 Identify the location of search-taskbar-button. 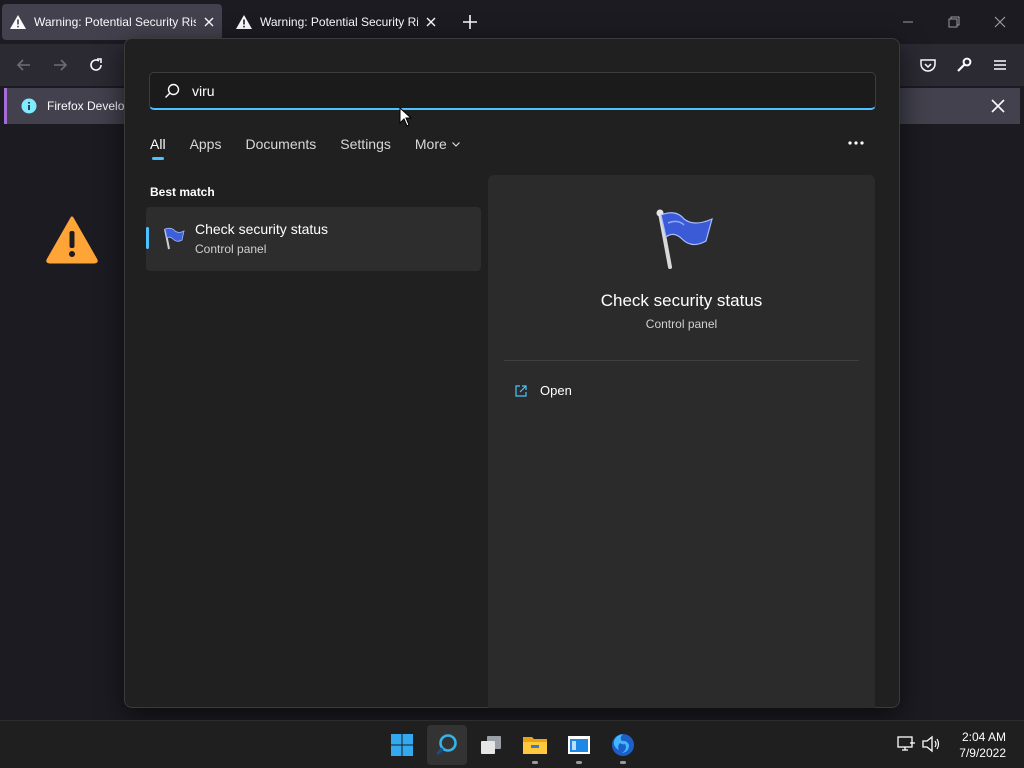
(447, 745).